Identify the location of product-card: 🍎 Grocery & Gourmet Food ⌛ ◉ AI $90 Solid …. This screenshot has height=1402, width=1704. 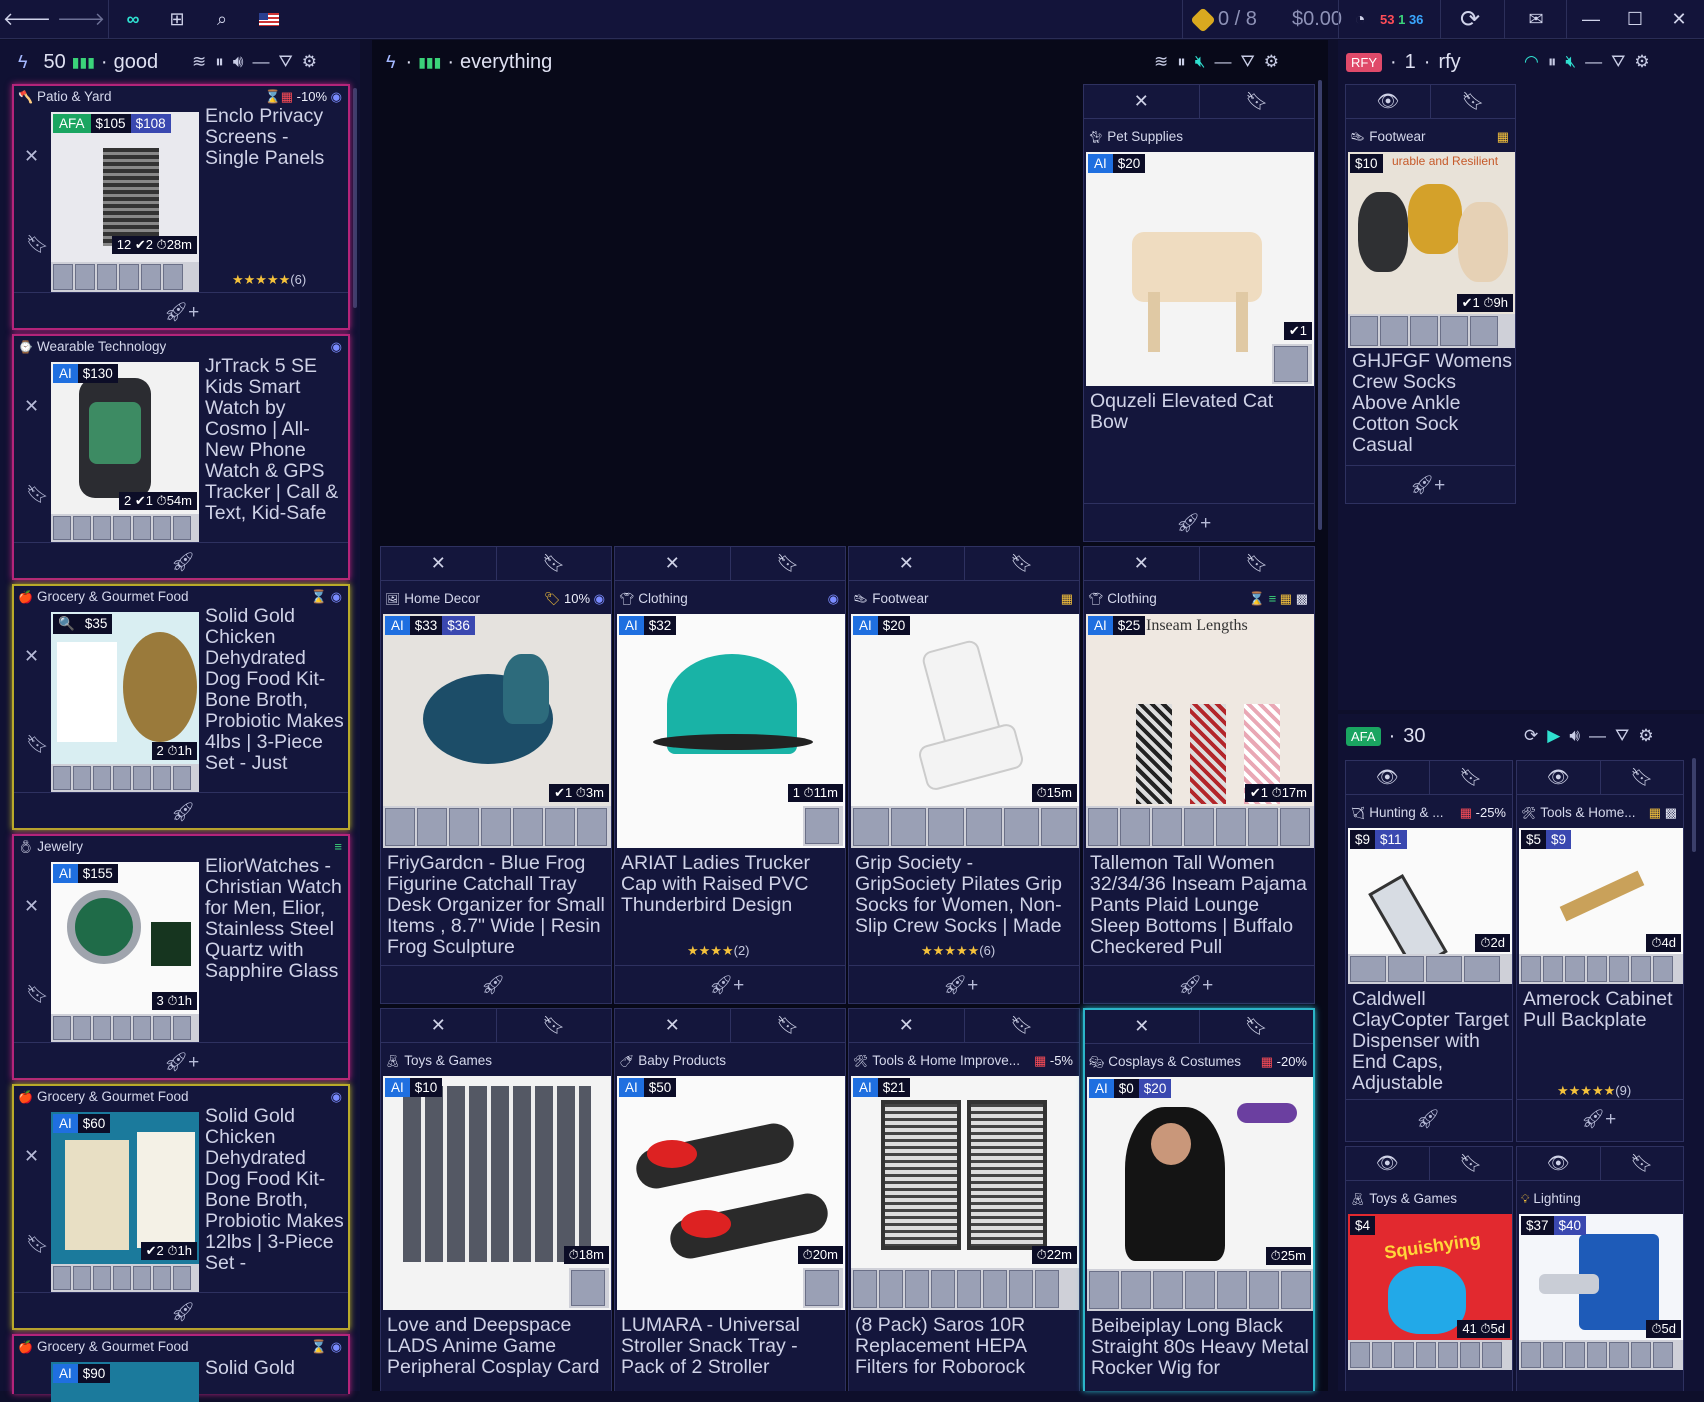
(181, 1368).